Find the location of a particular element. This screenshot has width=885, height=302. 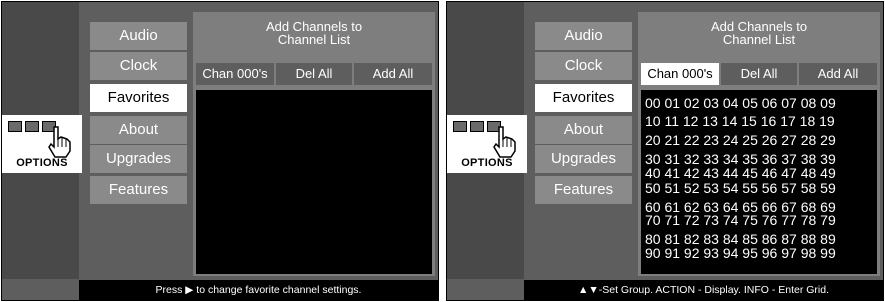

channel-grid-row: 10 11 12 13 14 15 16 17 18 19 is located at coordinates (740, 121).